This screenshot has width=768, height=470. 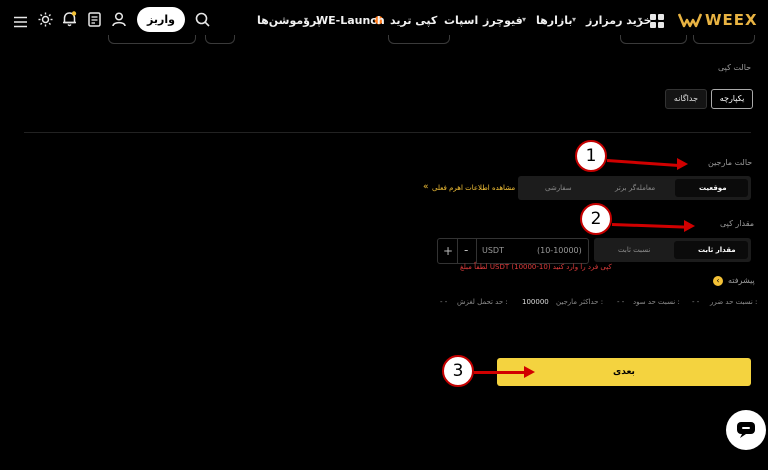 What do you see at coordinates (624, 372) in the screenshot?
I see `next-button: بعدی` at bounding box center [624, 372].